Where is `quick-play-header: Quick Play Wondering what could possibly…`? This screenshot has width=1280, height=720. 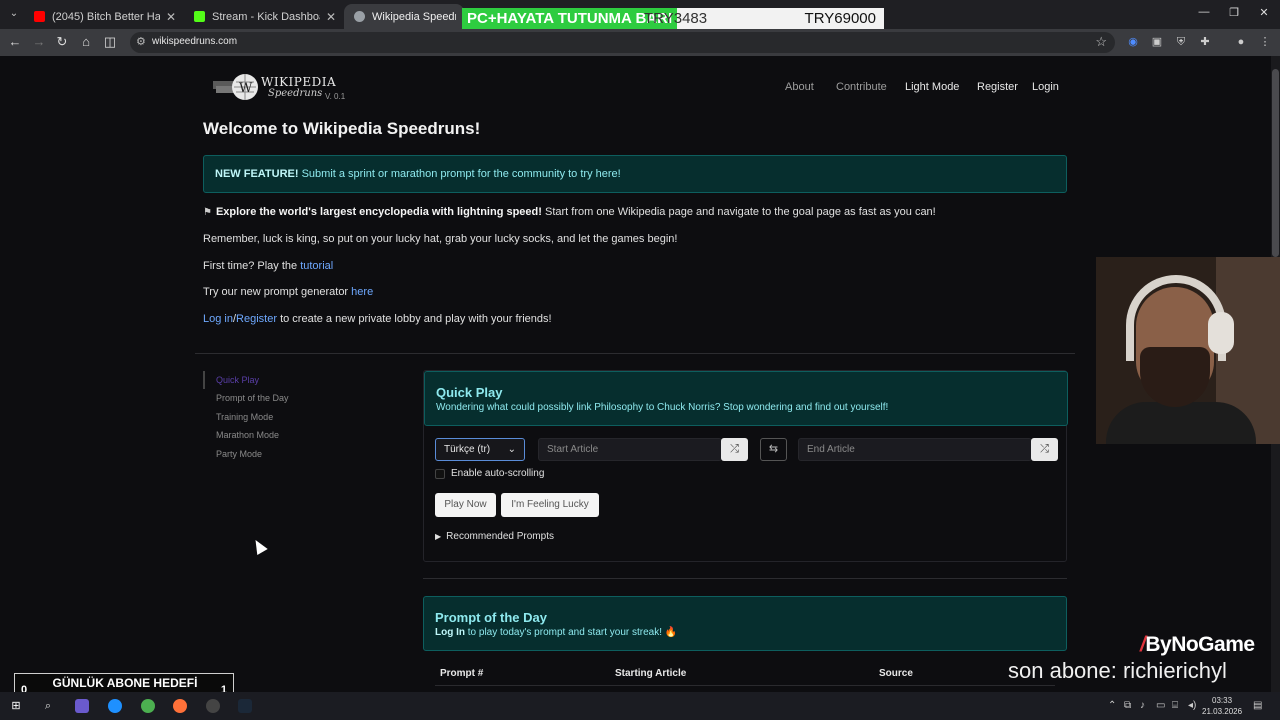 quick-play-header: Quick Play Wondering what could possibly… is located at coordinates (746, 398).